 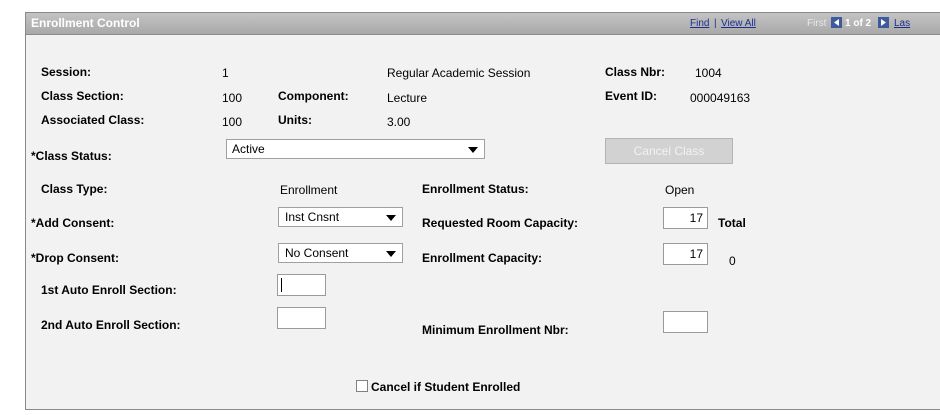 I want to click on component-value: Lecture, so click(x=407, y=98).